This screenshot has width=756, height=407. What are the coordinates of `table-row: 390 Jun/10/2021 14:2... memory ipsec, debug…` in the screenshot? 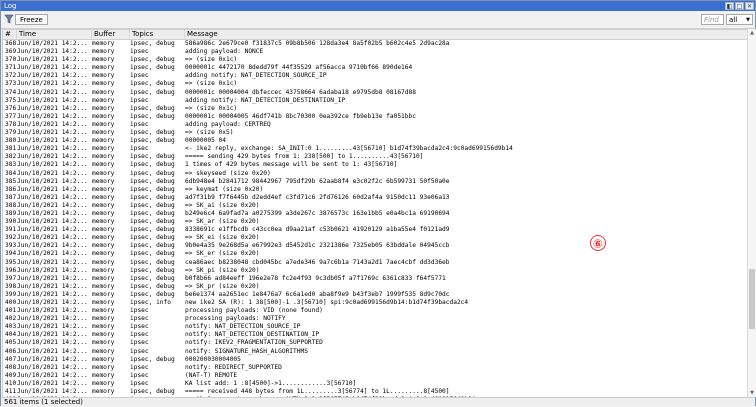 It's located at (375, 222).